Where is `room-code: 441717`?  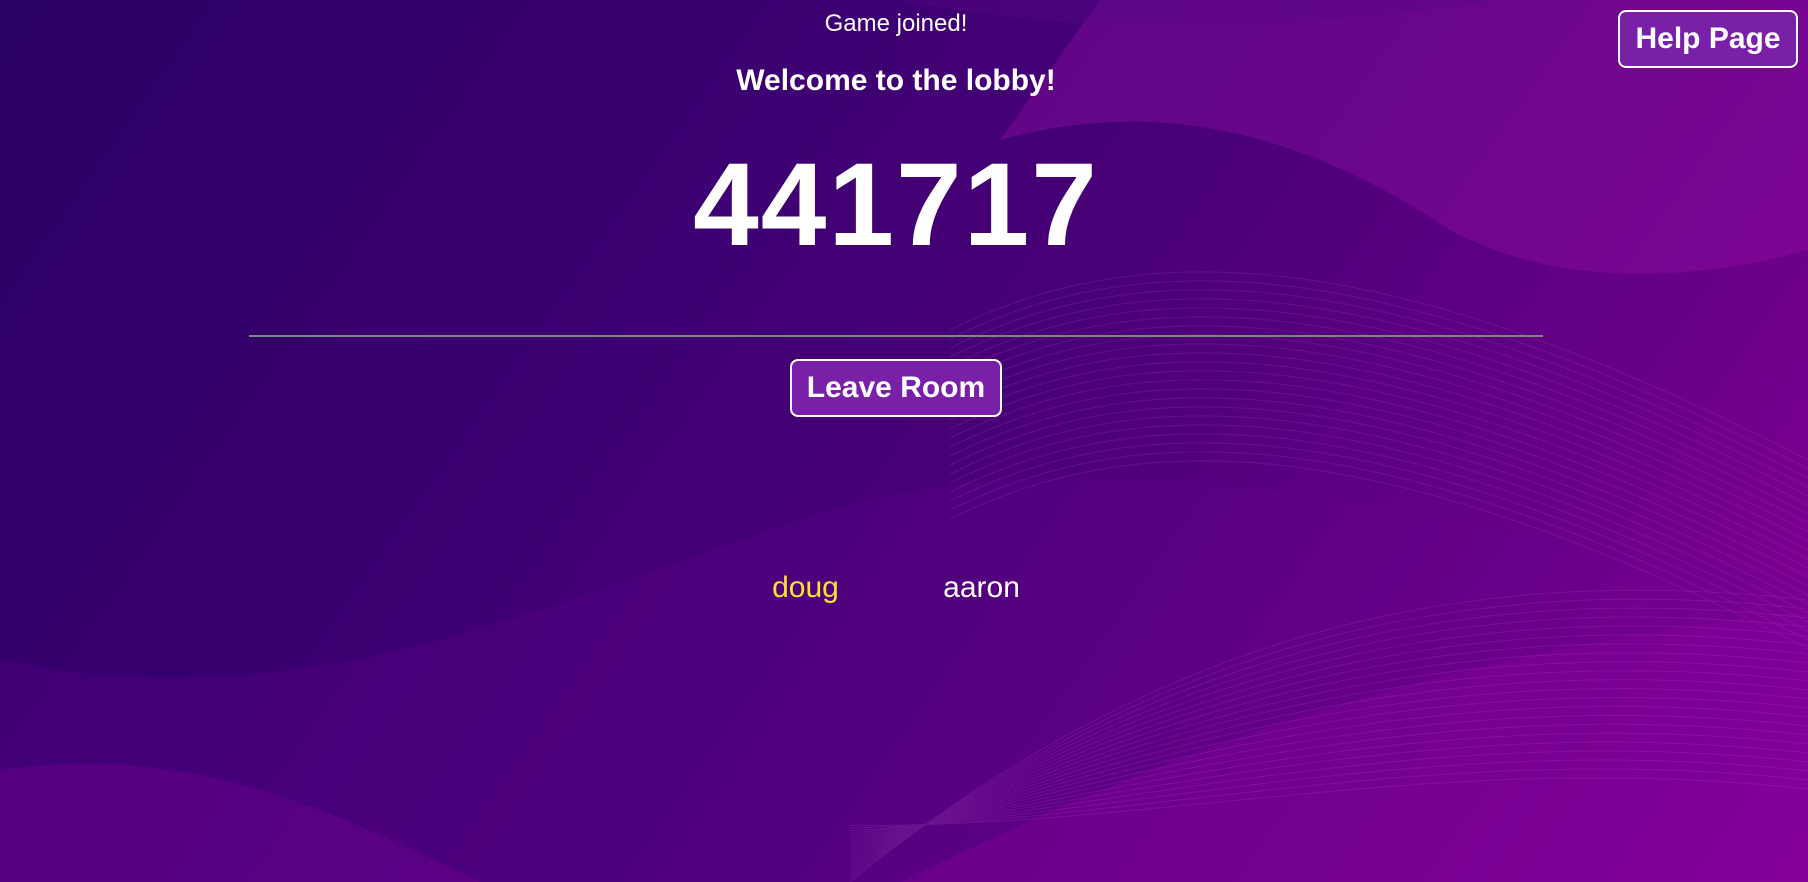
room-code: 441717 is located at coordinates (896, 205).